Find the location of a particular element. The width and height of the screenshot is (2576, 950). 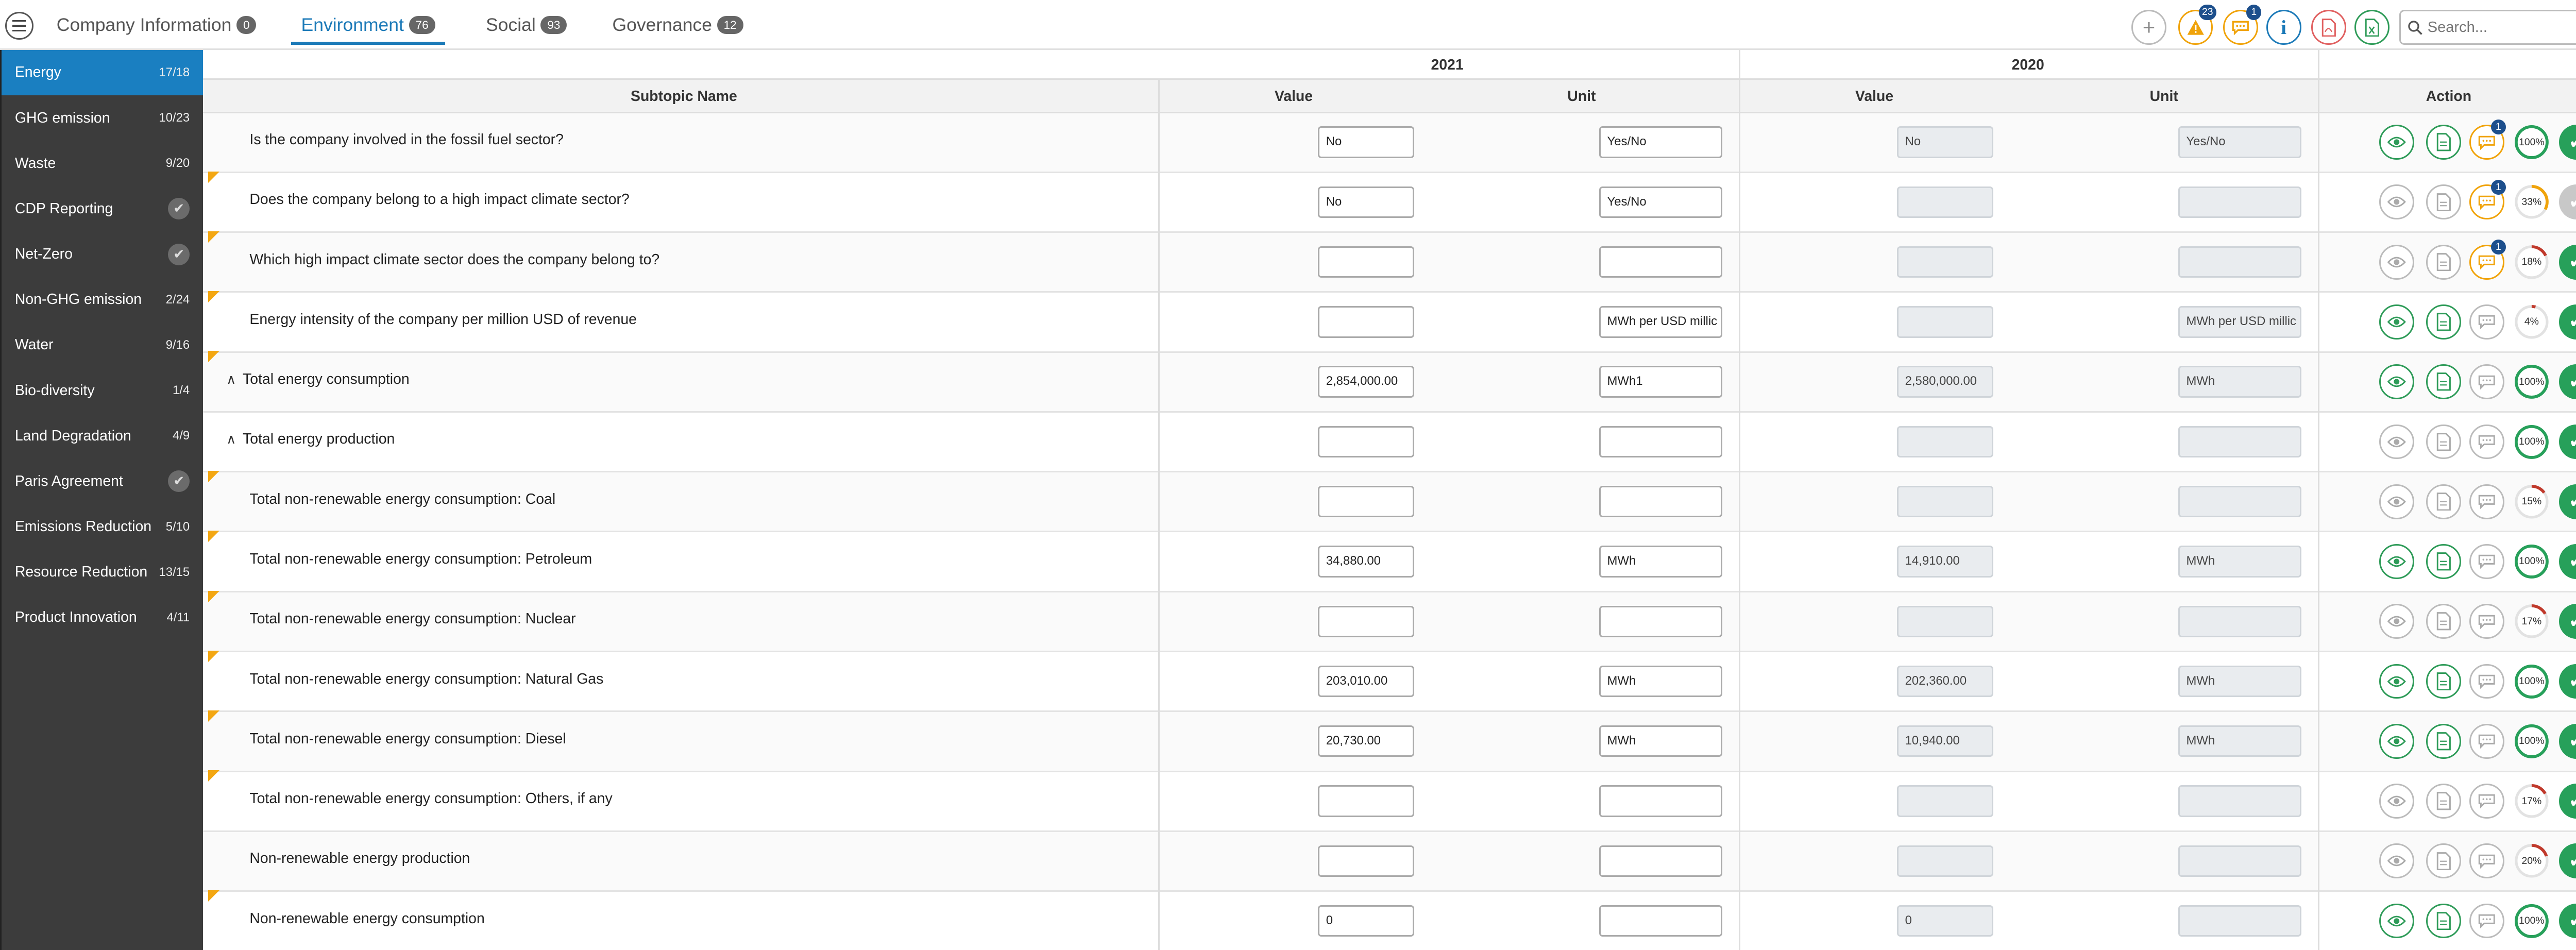

value-2021-input: 20,730.00 is located at coordinates (1366, 741).